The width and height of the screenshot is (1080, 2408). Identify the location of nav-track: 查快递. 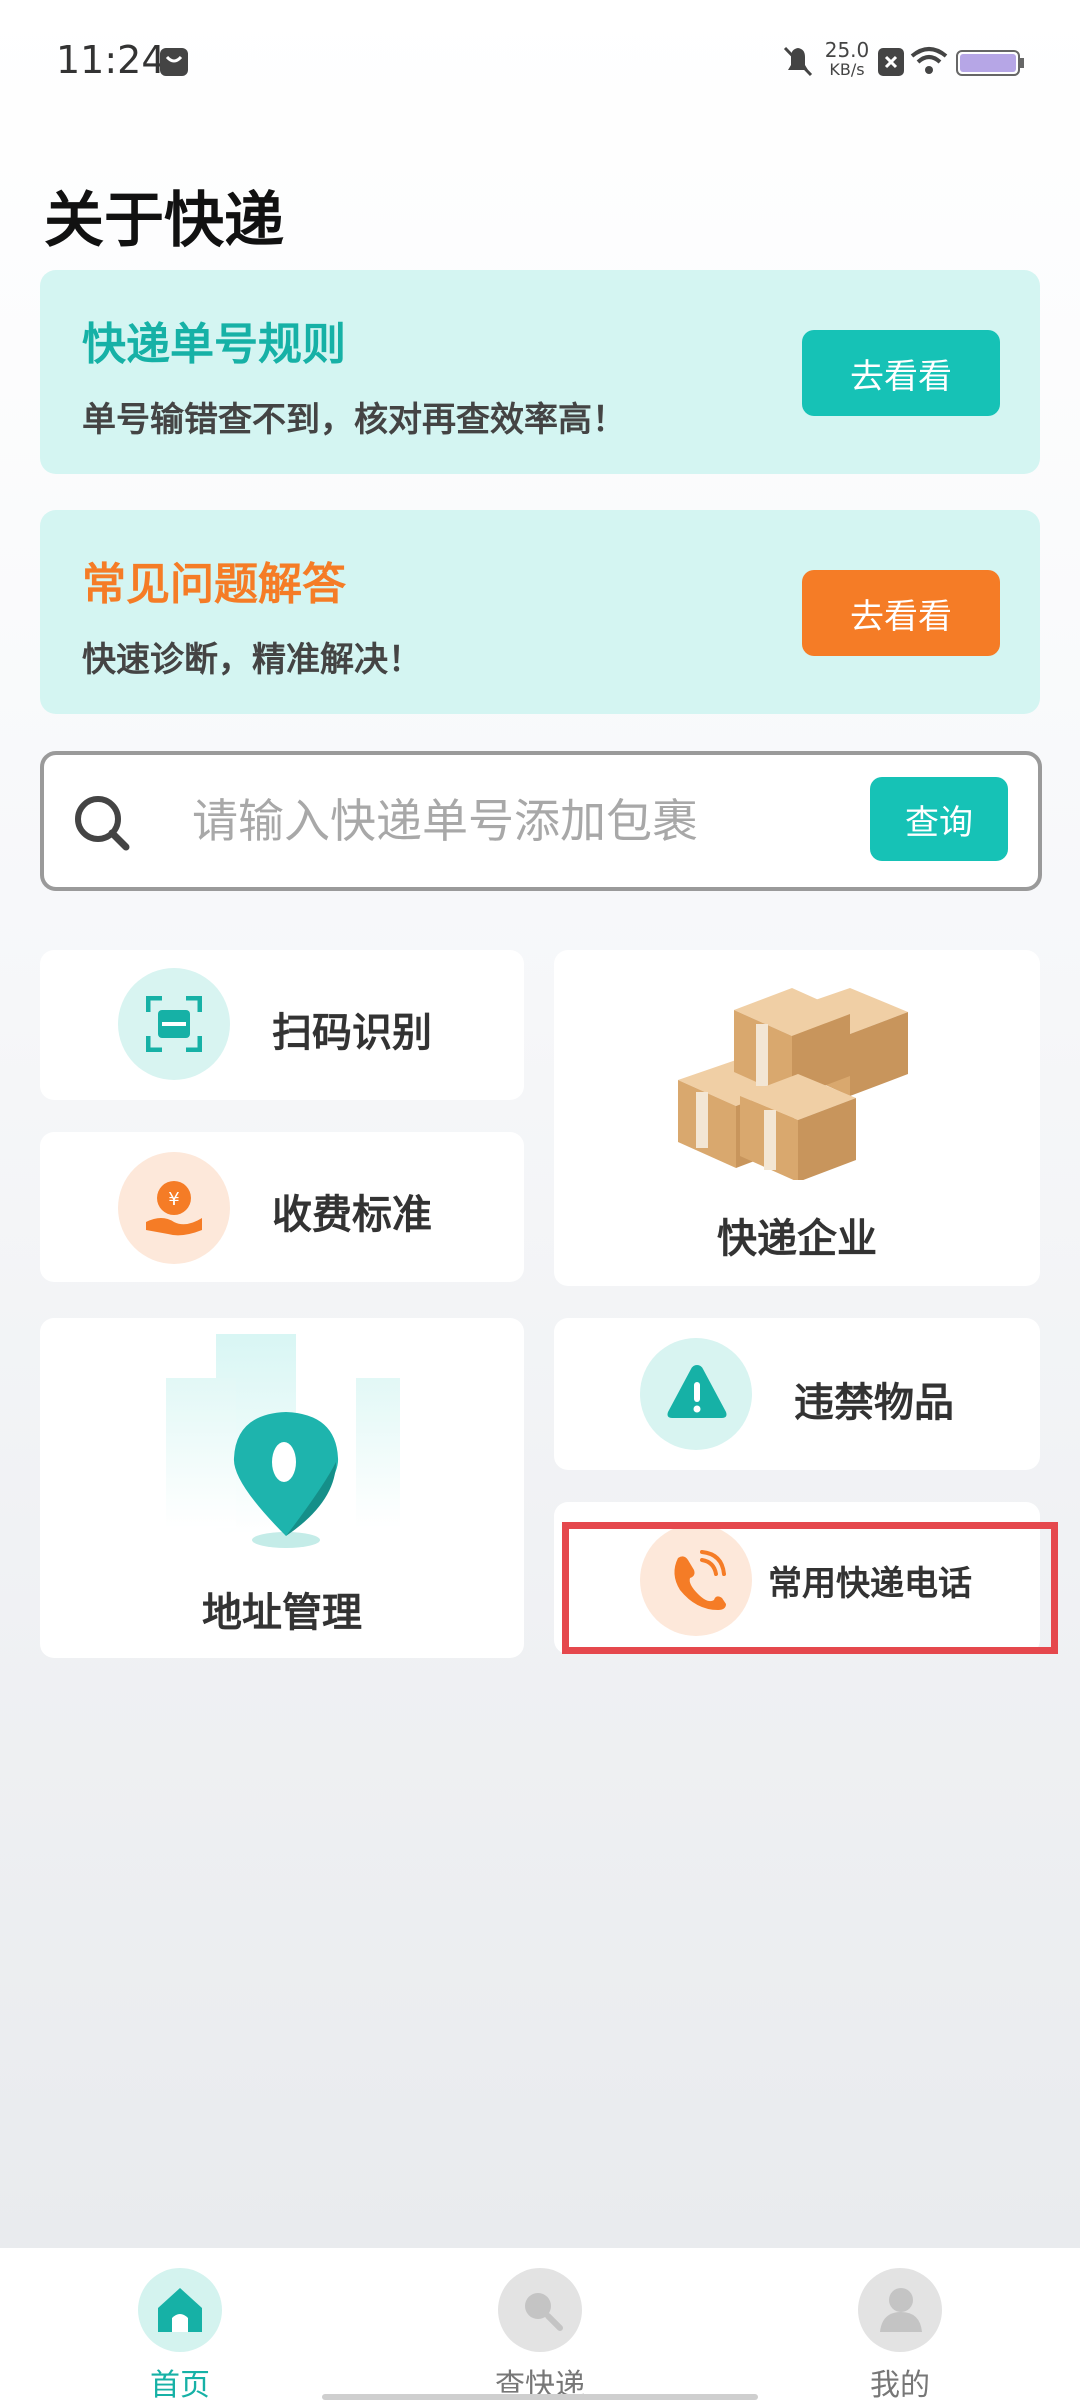
(540, 2335).